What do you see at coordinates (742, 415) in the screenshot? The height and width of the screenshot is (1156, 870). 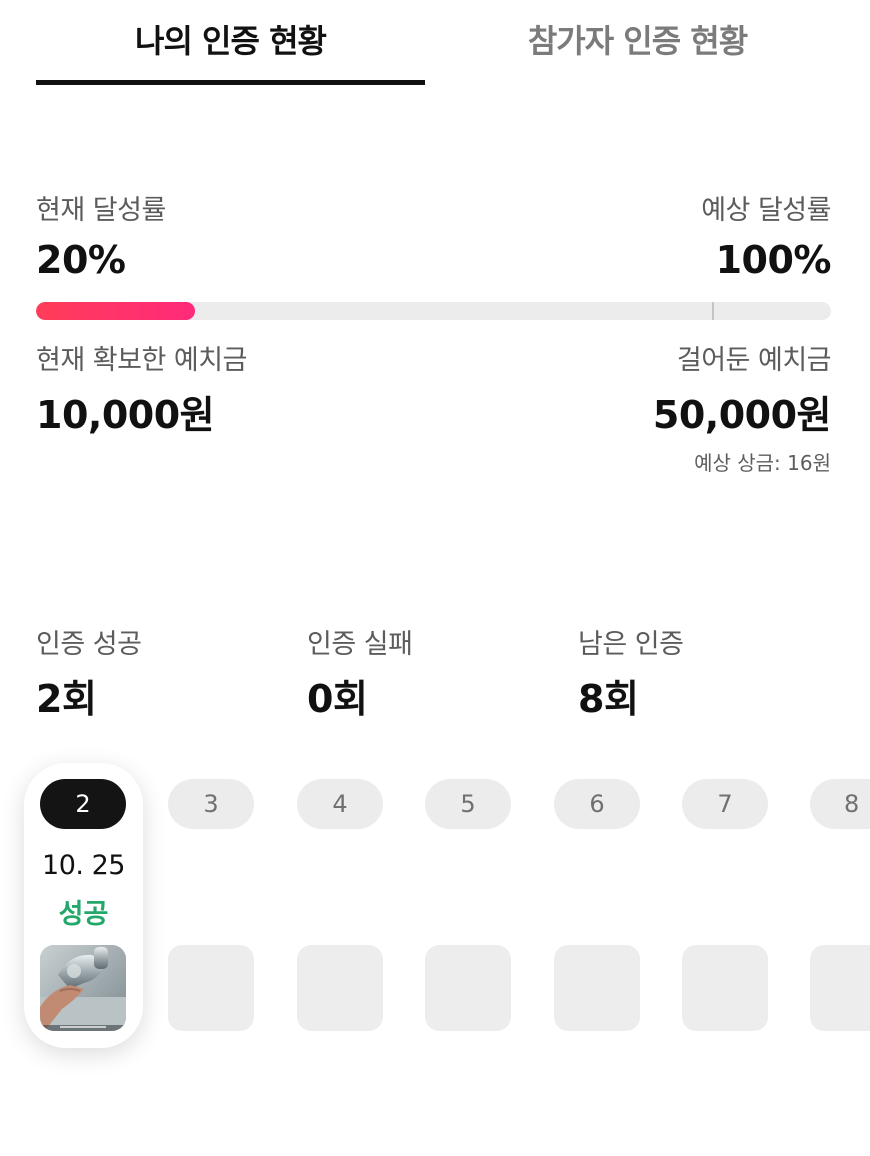 I see `staked-deposit-value: 50,000원` at bounding box center [742, 415].